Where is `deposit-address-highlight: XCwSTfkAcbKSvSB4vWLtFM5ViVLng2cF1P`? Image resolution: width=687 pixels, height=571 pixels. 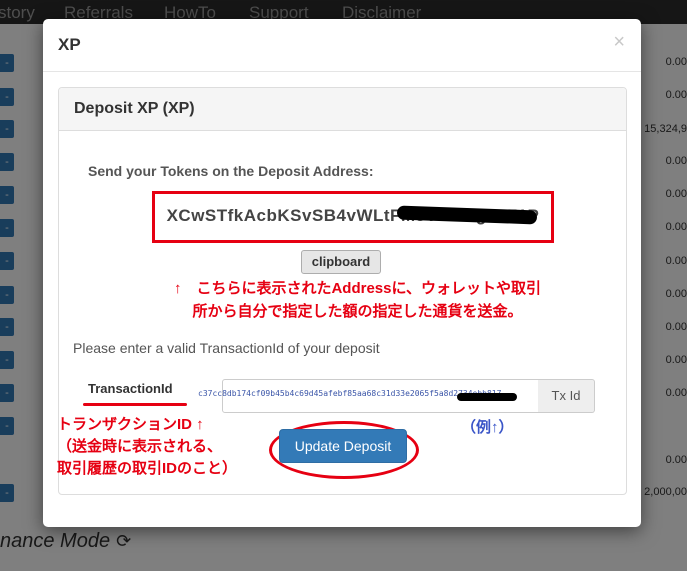 deposit-address-highlight: XCwSTfkAcbKSvSB4vWLtFM5ViVLng2cF1P is located at coordinates (353, 217).